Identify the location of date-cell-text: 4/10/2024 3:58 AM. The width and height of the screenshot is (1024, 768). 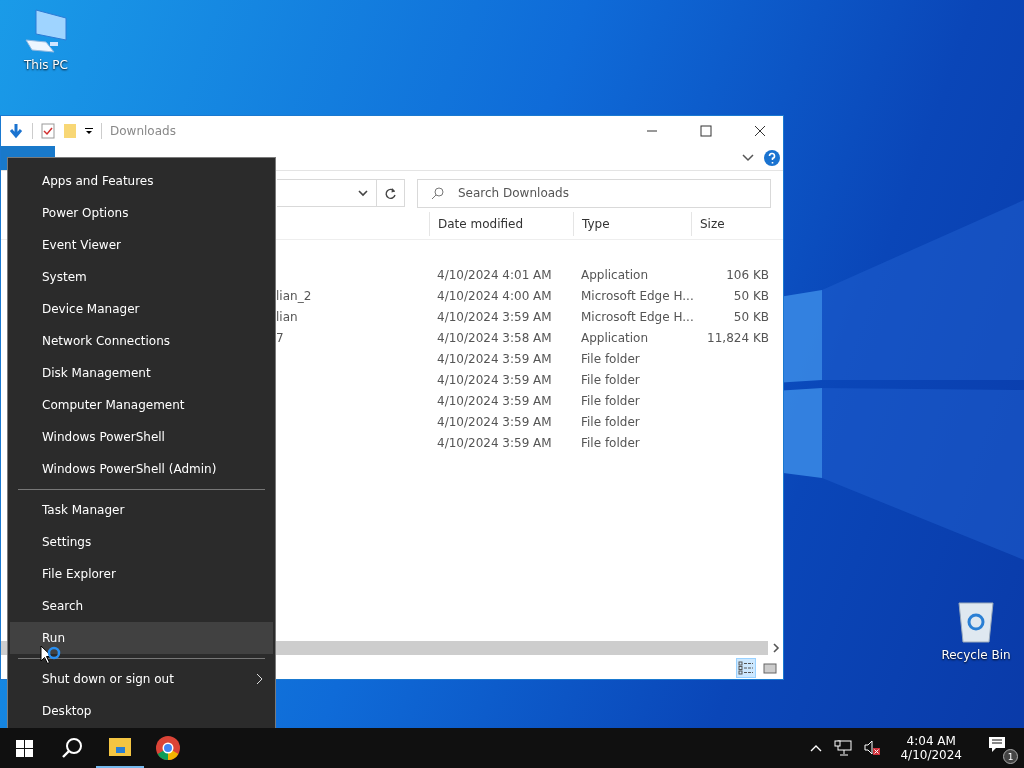
(494, 337).